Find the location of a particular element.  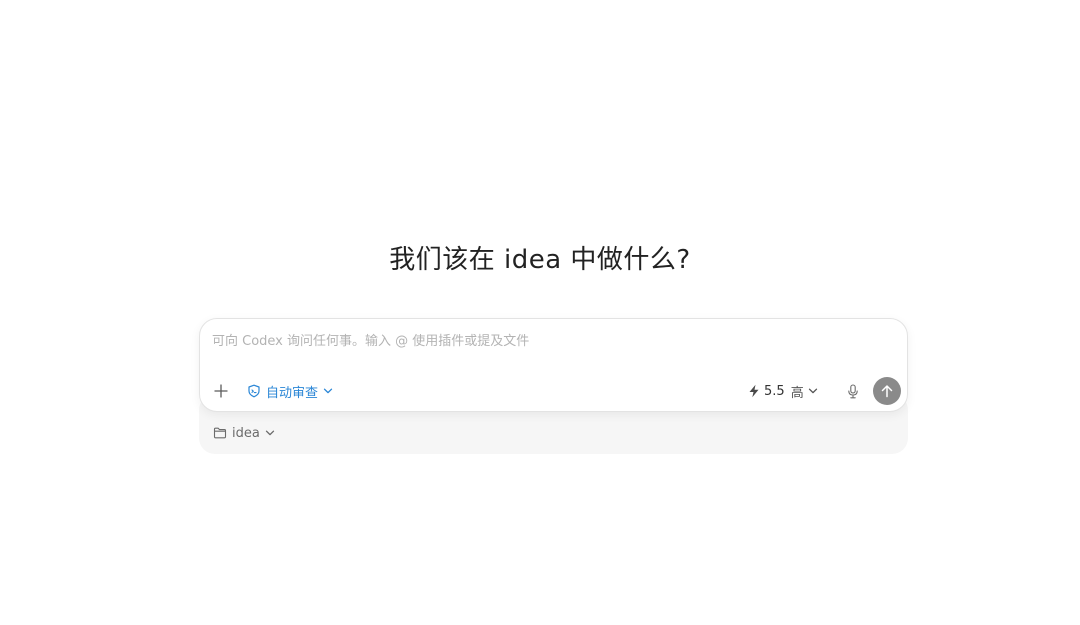

page-title: 我们该在 idea 中做什么? is located at coordinates (540, 260).